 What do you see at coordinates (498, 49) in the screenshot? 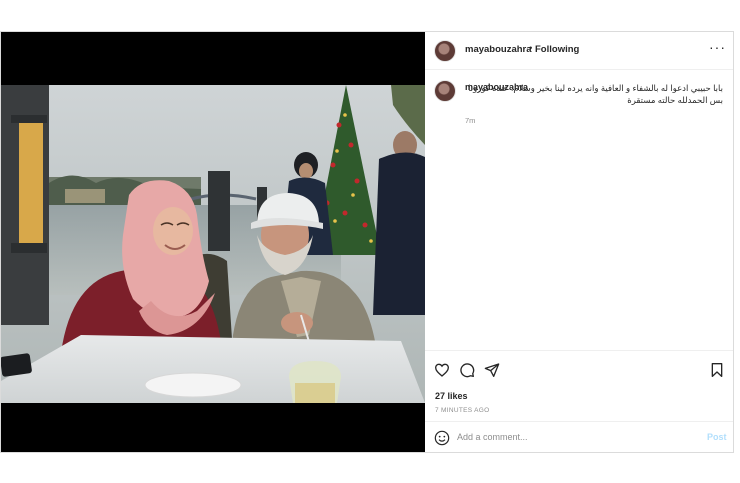
I see `header-username: mayabouzahra` at bounding box center [498, 49].